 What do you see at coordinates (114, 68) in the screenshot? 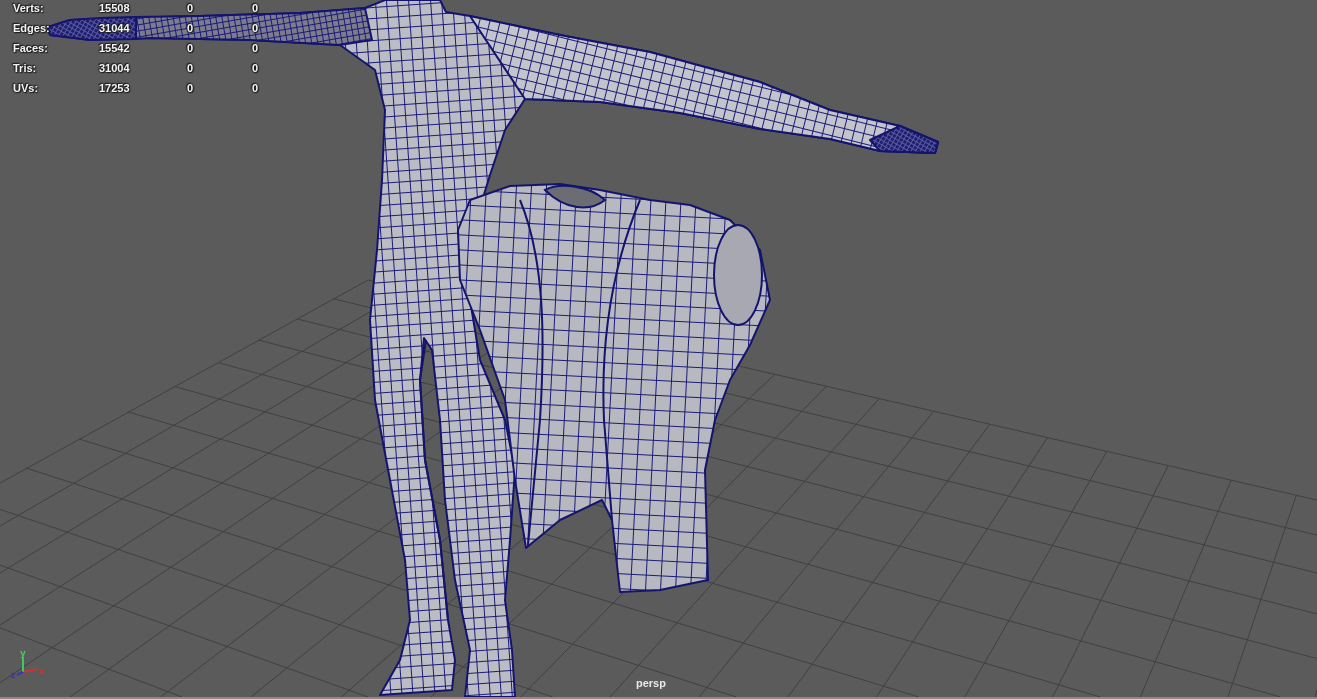
I see `hud-value: 31004` at bounding box center [114, 68].